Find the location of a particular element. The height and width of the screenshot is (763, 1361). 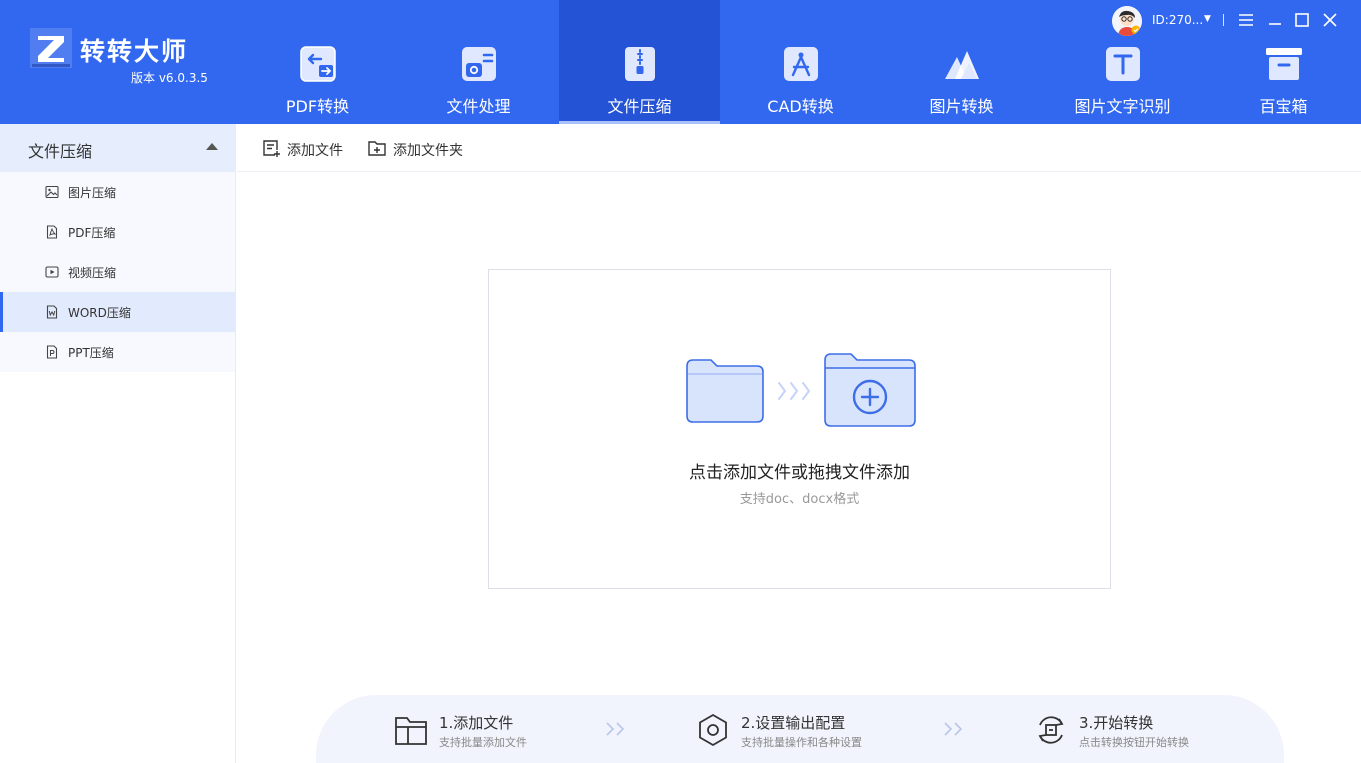

sidebar-group-title: 文件压缩 is located at coordinates (60, 151).